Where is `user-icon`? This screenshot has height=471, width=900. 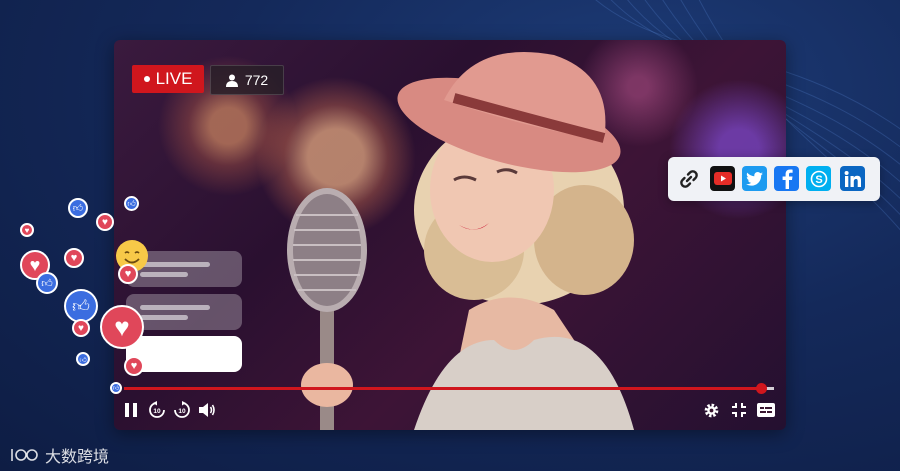
user-icon is located at coordinates (231, 80).